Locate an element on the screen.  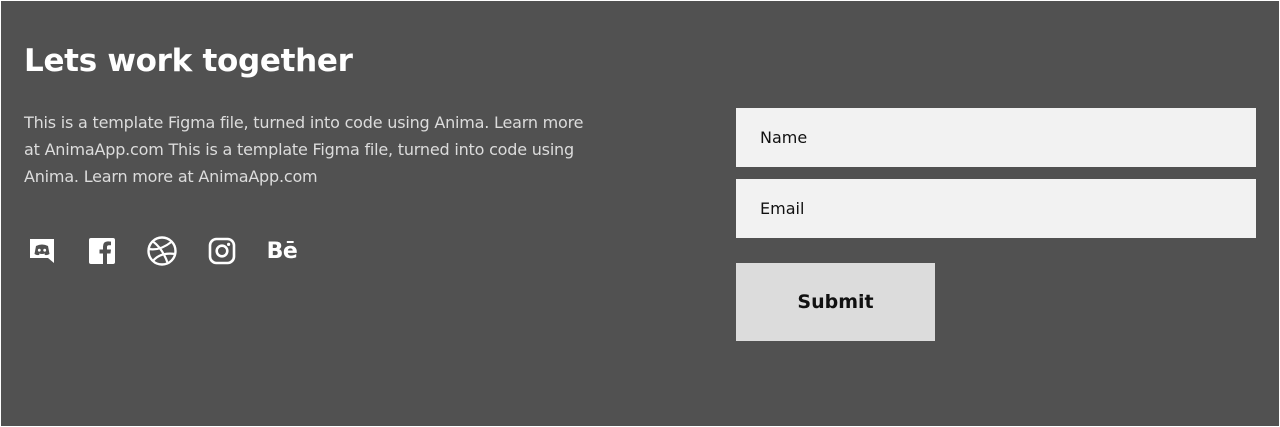
instagram-link is located at coordinates (222, 251).